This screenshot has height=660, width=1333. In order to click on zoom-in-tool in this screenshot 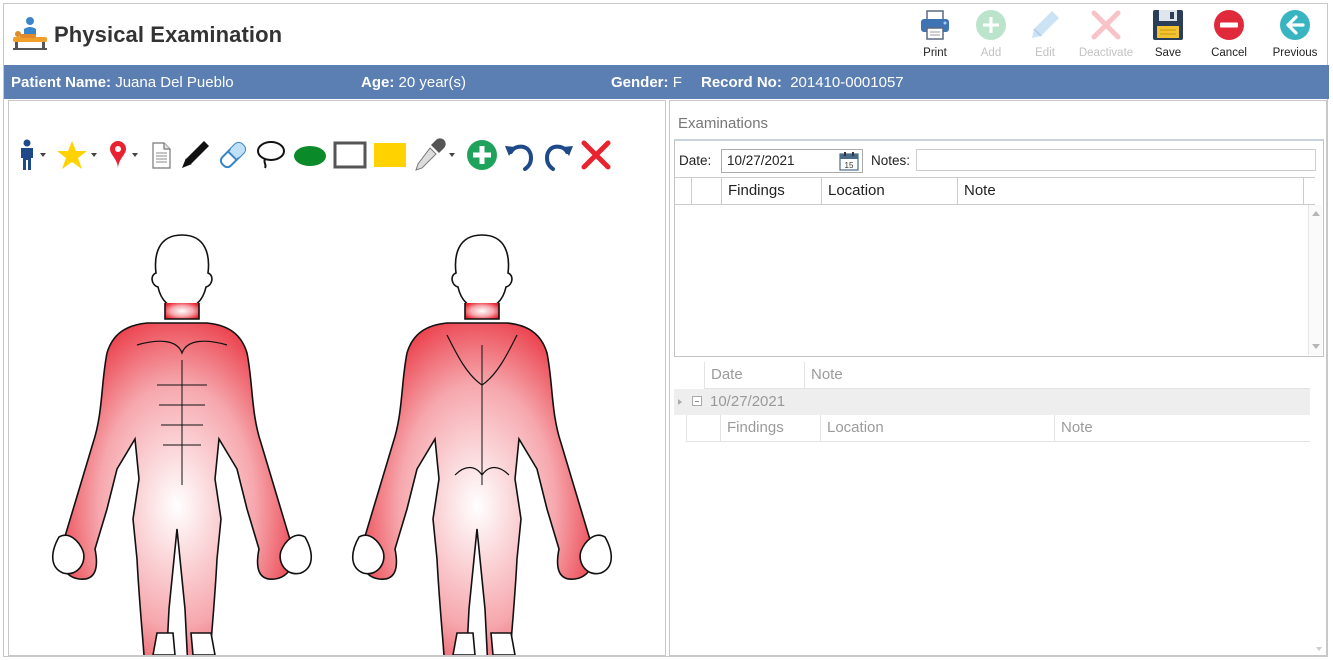, I will do `click(482, 155)`.